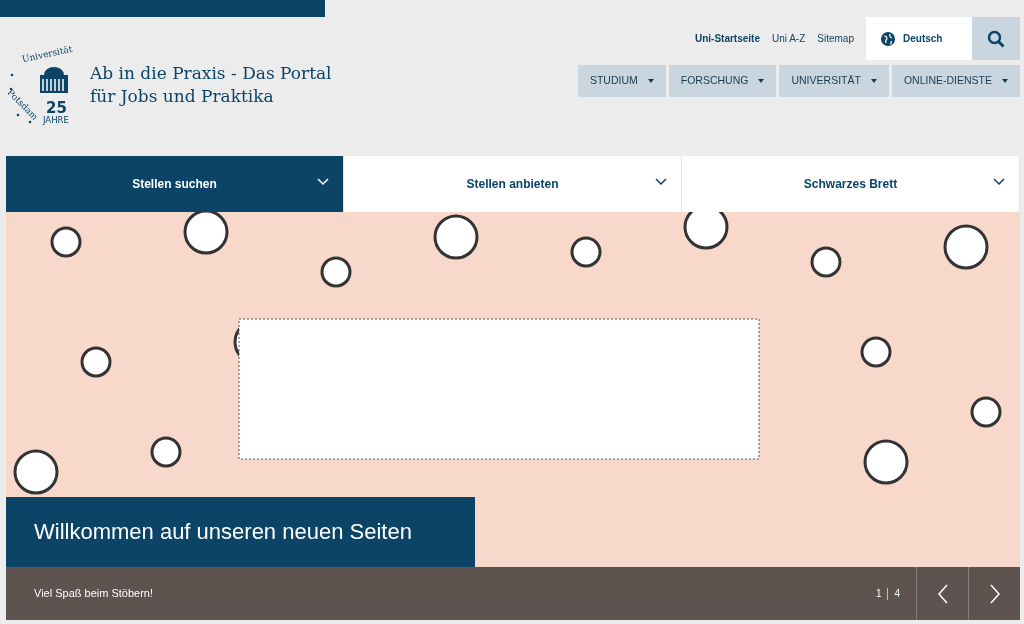 This screenshot has height=624, width=1024. Describe the element at coordinates (788, 38) in the screenshot. I see `header-link: Uni A-Z` at that location.